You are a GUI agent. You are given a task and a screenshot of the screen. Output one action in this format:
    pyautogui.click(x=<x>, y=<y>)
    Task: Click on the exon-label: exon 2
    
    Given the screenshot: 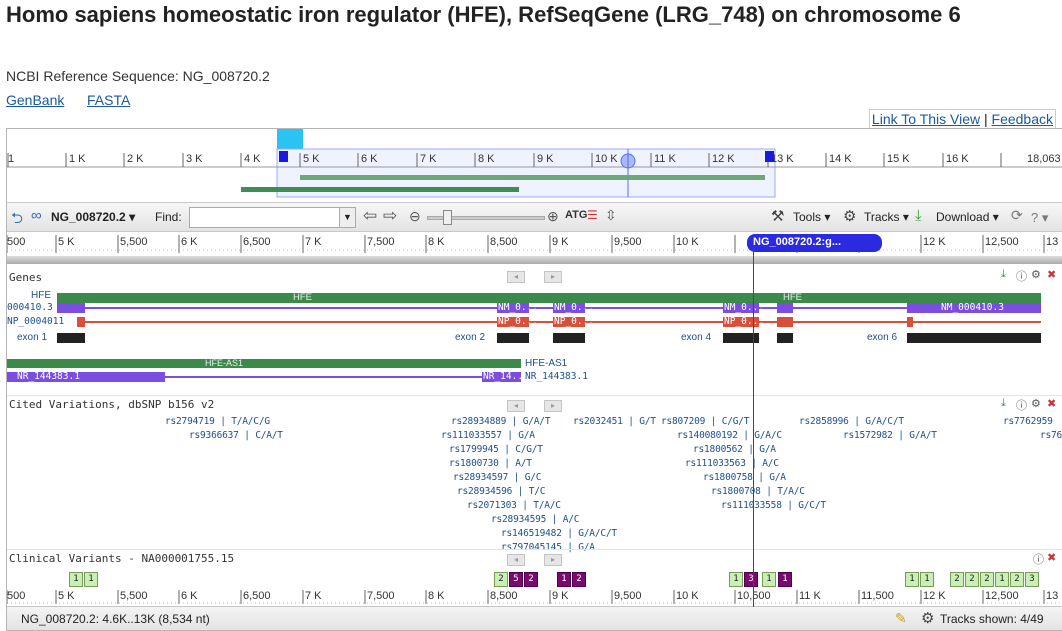 What is the action you would take?
    pyautogui.click(x=470, y=337)
    